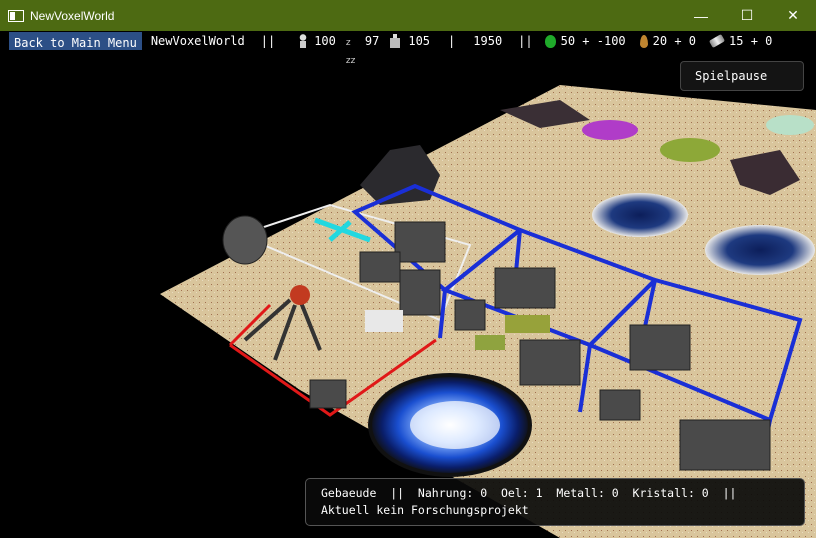  What do you see at coordinates (245, 240) in the screenshot?
I see `landing-pod` at bounding box center [245, 240].